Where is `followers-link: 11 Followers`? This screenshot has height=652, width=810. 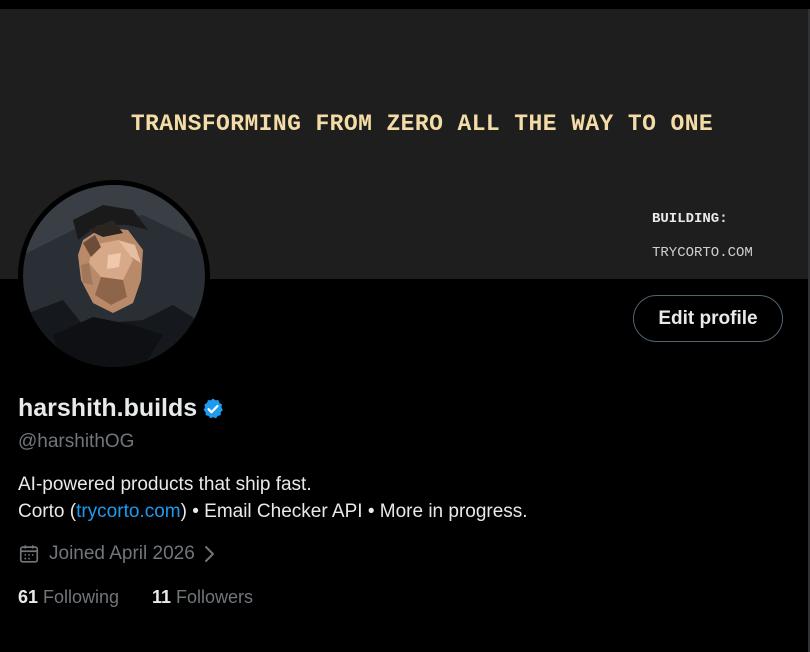
followers-link: 11 Followers is located at coordinates (202, 597).